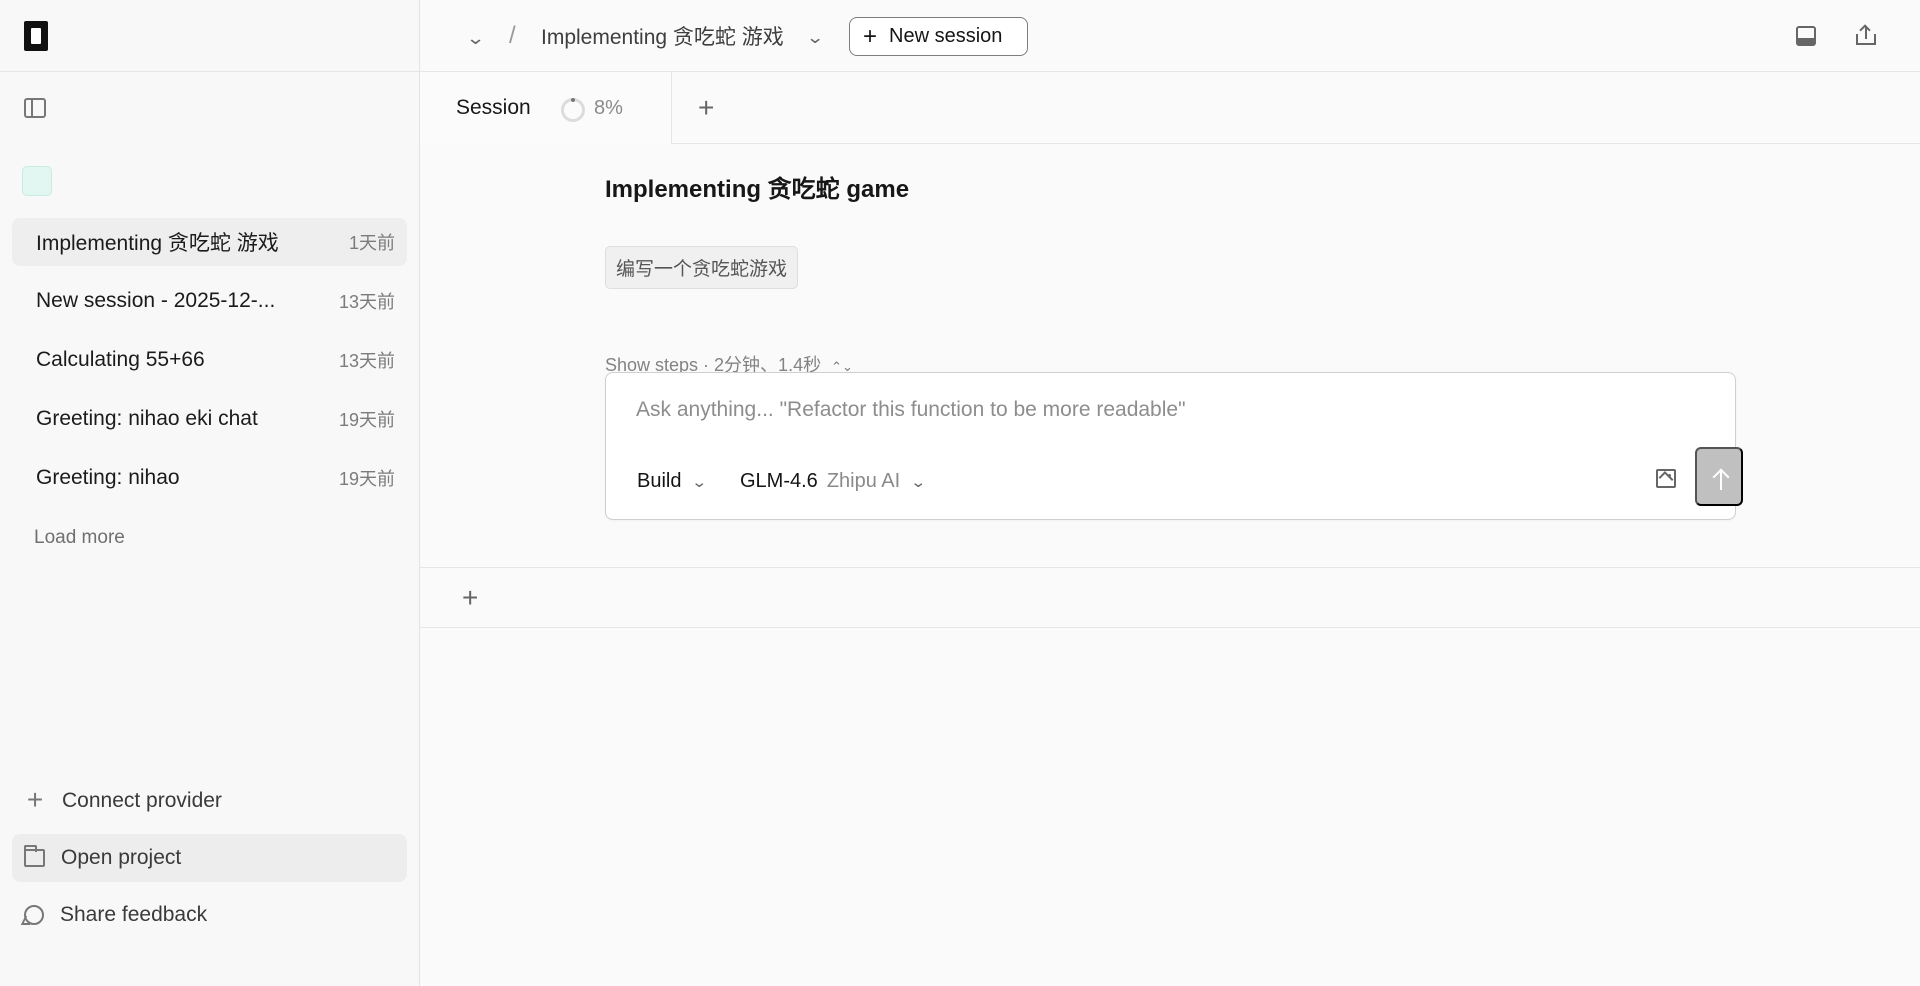 The height and width of the screenshot is (986, 1920). I want to click on session-heading: Implementing 贪吃蛇 game, so click(757, 189).